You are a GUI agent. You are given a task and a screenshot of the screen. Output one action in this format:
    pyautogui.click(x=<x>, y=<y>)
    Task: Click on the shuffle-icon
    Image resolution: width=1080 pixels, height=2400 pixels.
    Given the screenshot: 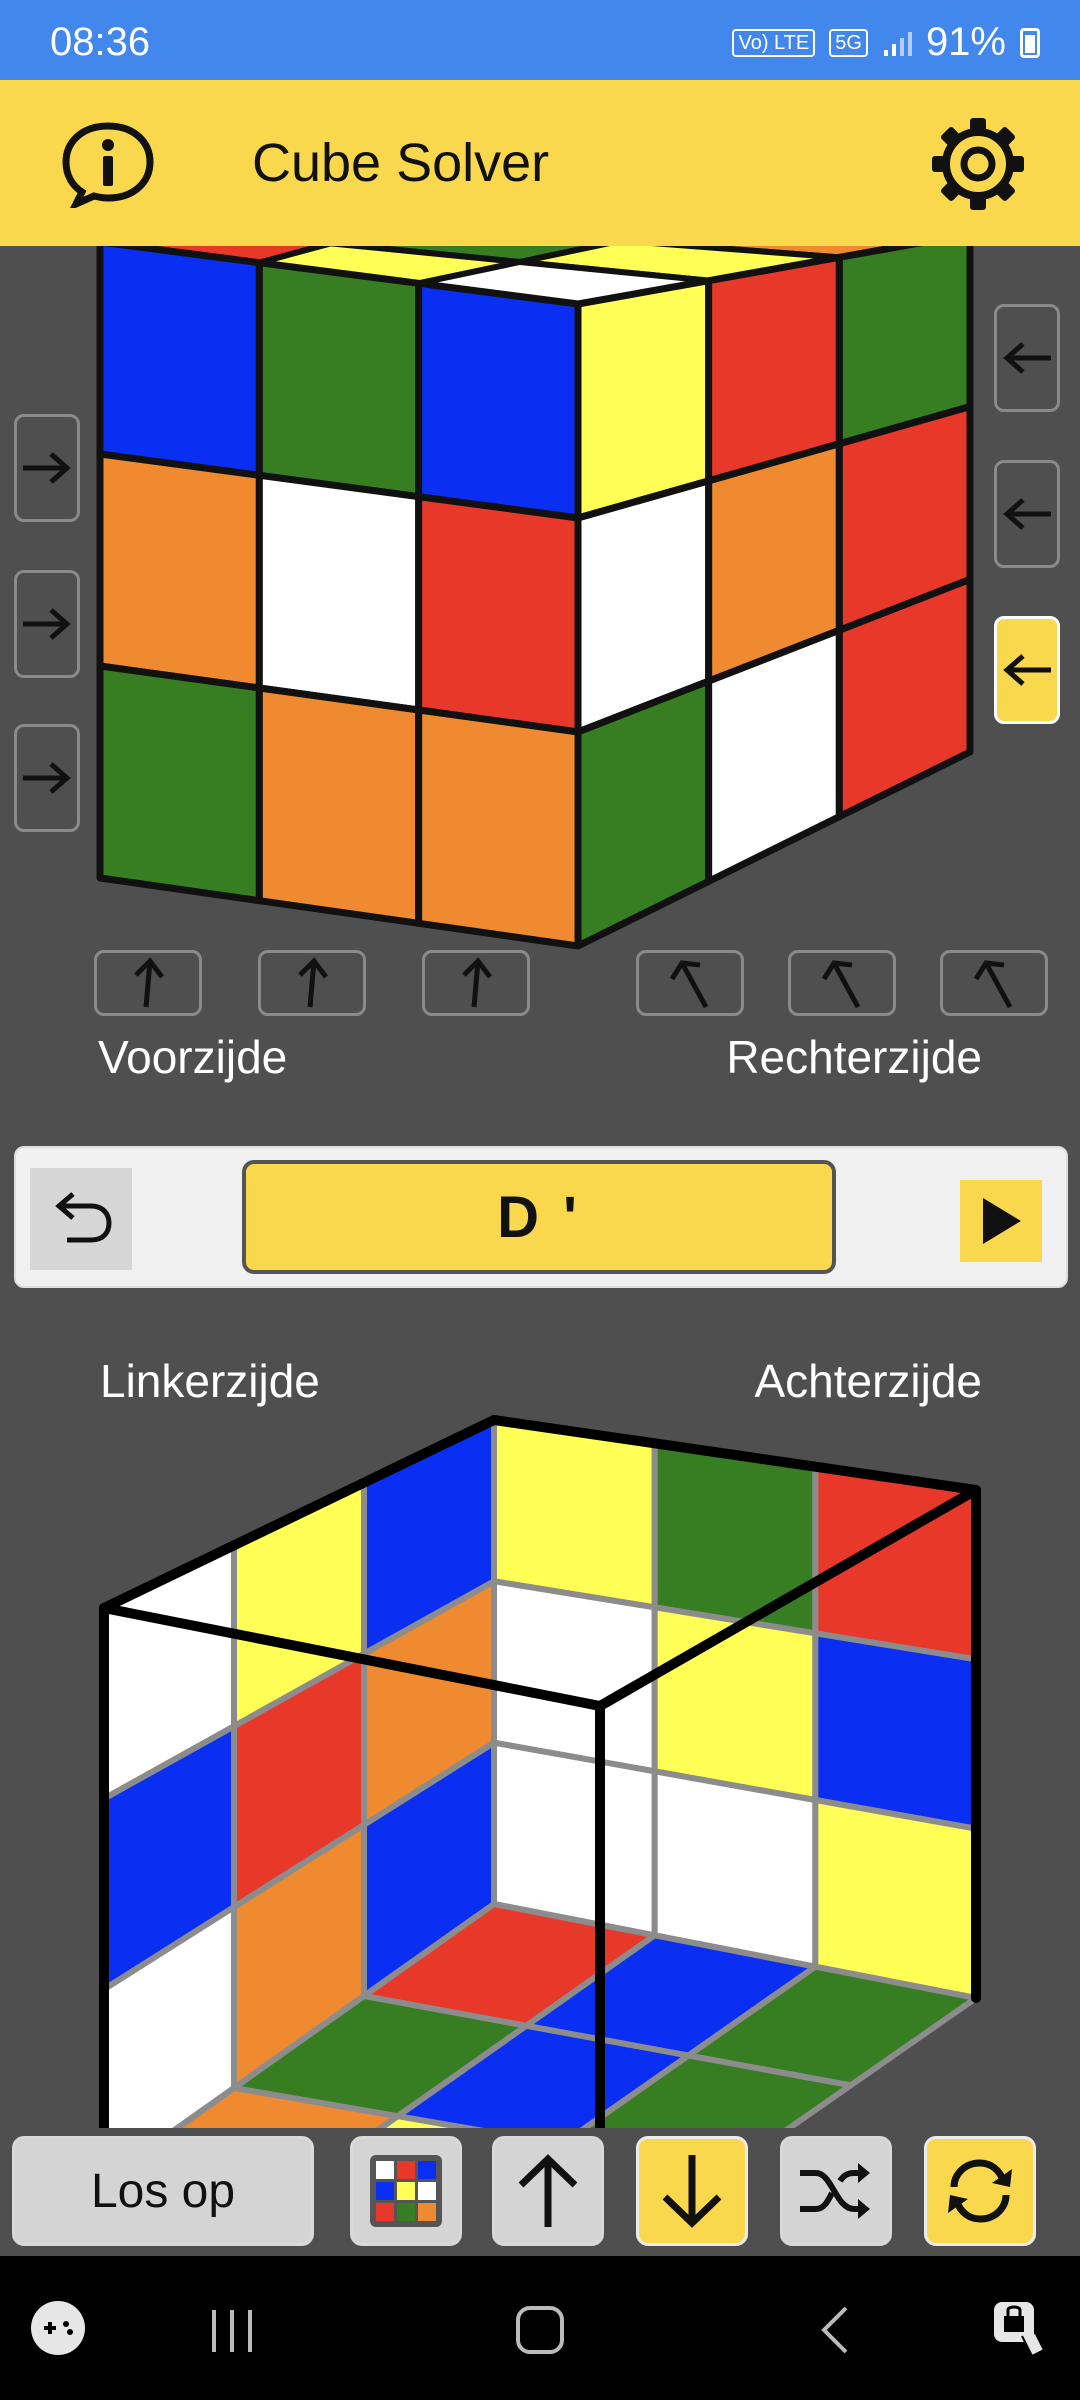 What is the action you would take?
    pyautogui.click(x=835, y=2191)
    